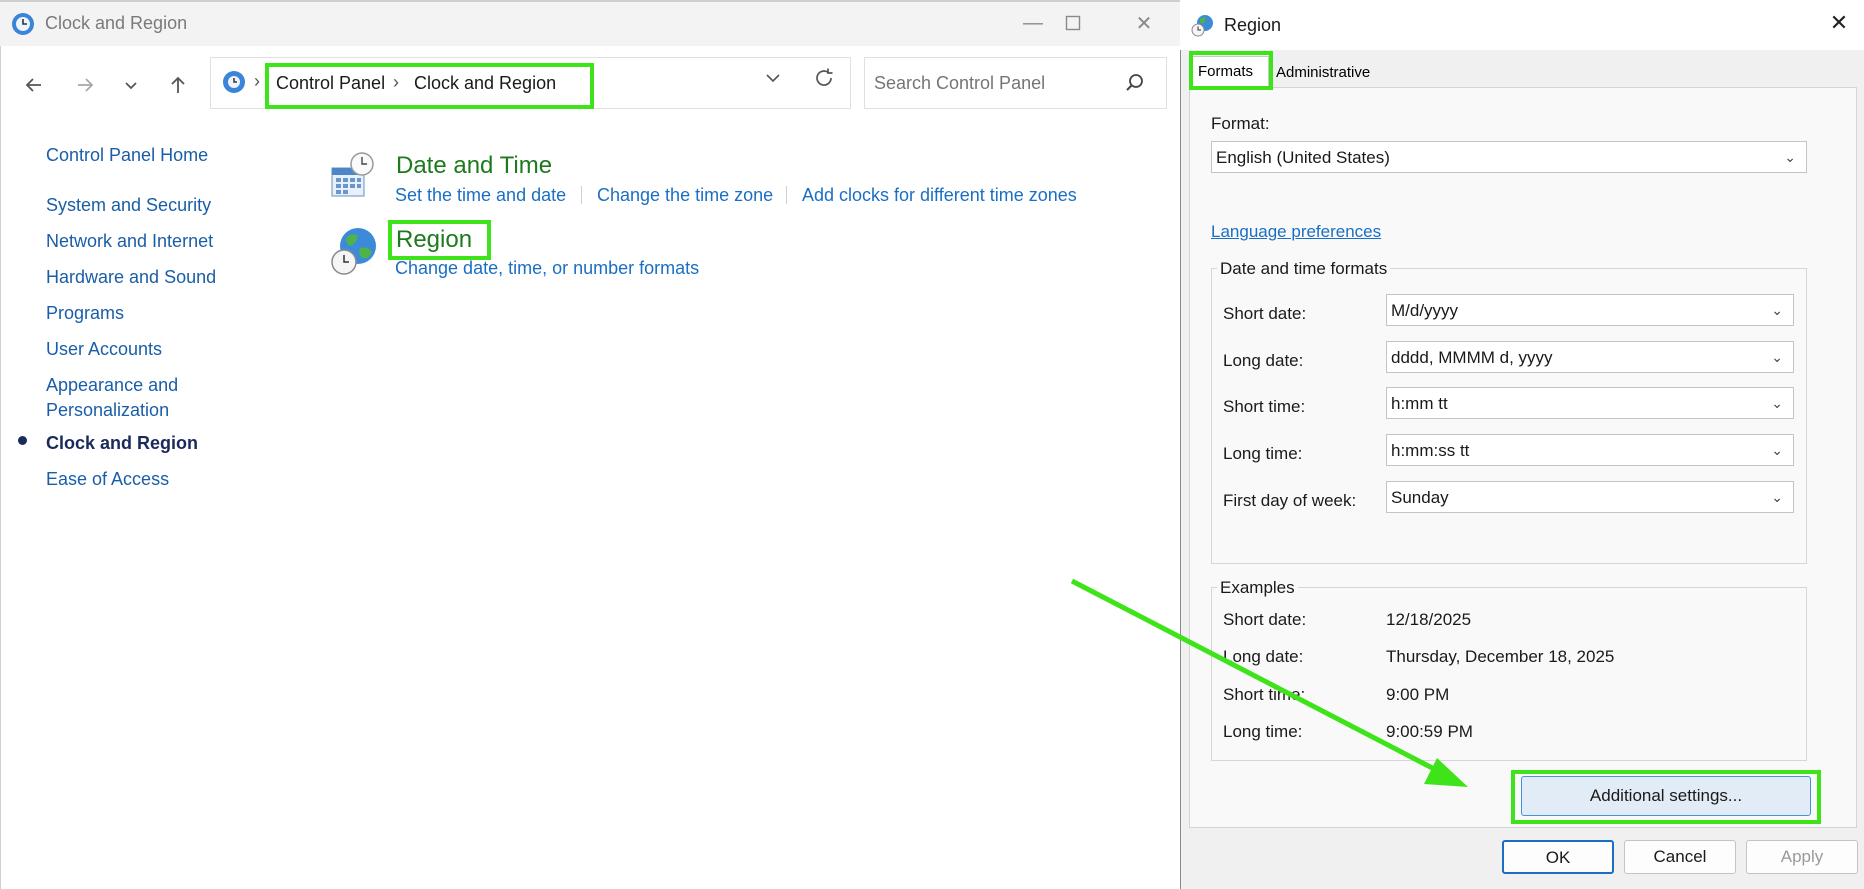 Image resolution: width=1864 pixels, height=889 pixels. I want to click on control-panel-icon, so click(234, 82).